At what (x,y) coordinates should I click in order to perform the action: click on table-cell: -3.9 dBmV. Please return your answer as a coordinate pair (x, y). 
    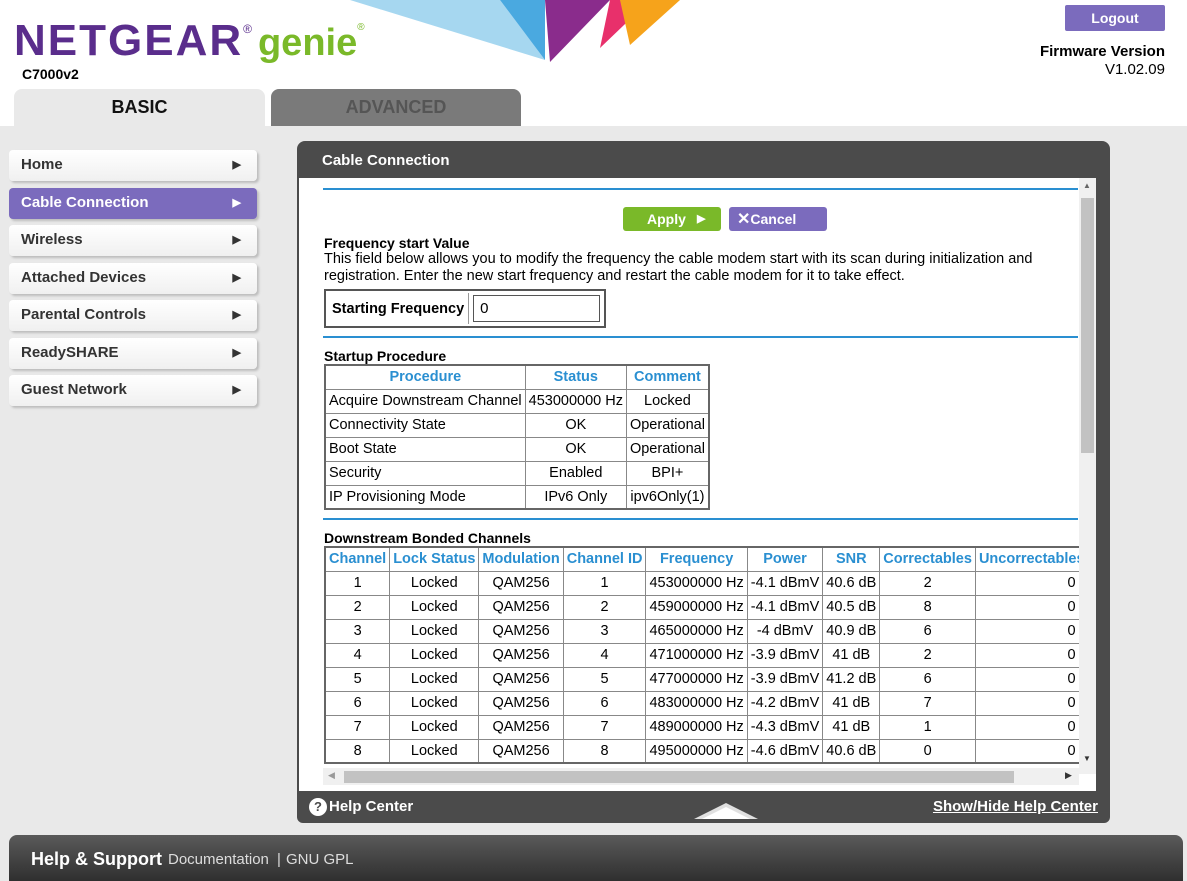
    Looking at the image, I should click on (785, 679).